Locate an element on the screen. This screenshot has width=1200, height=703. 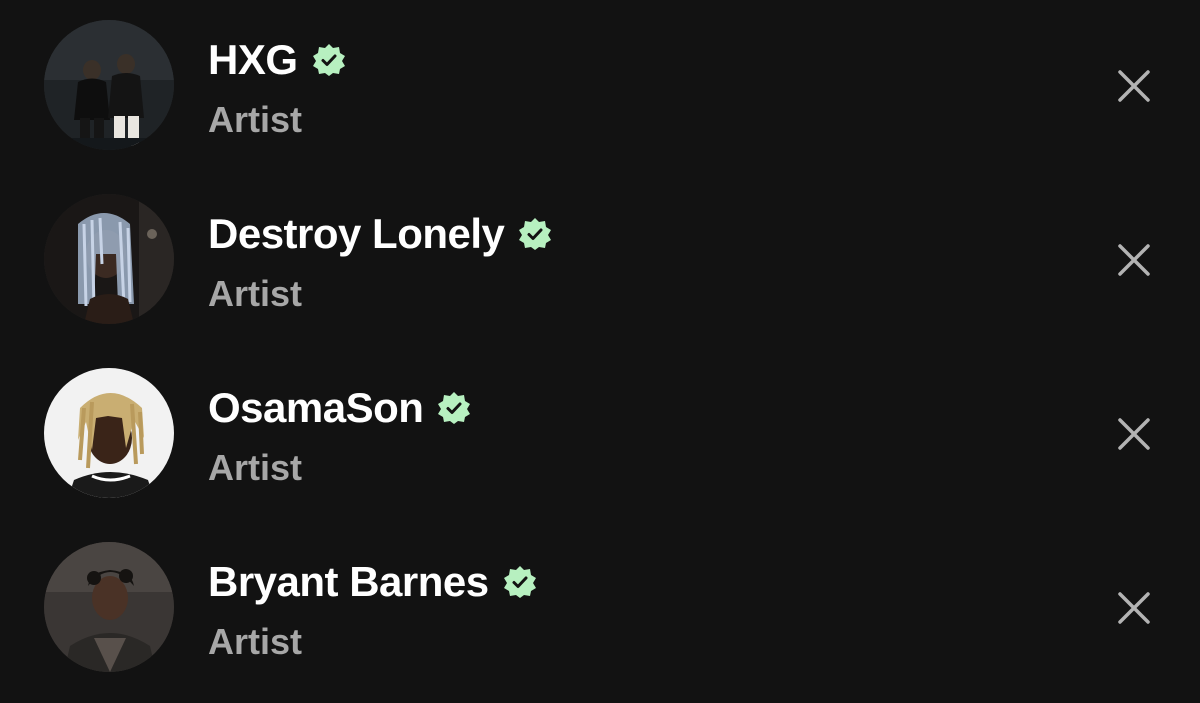
title-line: OsamaSon is located at coordinates (339, 408).